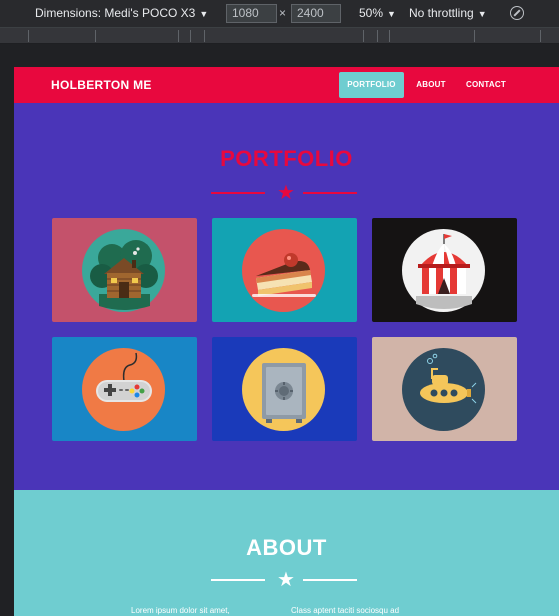  Describe the element at coordinates (431, 85) in the screenshot. I see `nav-link-about: ABOUT` at that location.